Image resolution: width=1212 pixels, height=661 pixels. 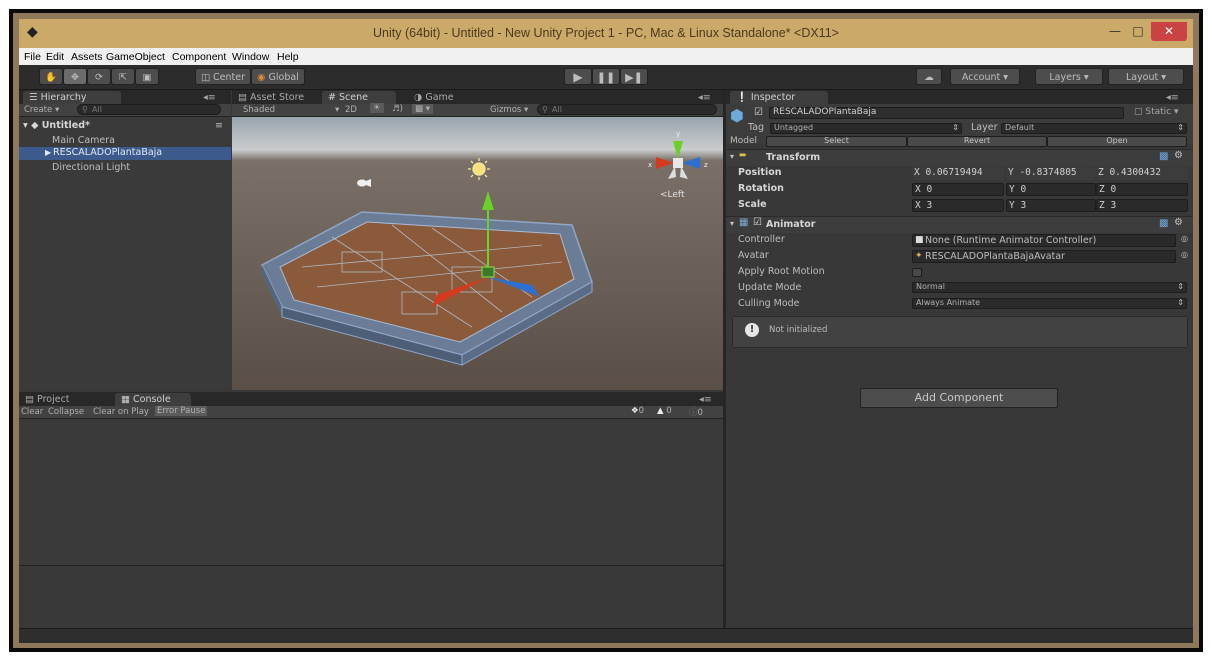 I want to click on position-z-field: Z 0.4300432, so click(x=1142, y=173).